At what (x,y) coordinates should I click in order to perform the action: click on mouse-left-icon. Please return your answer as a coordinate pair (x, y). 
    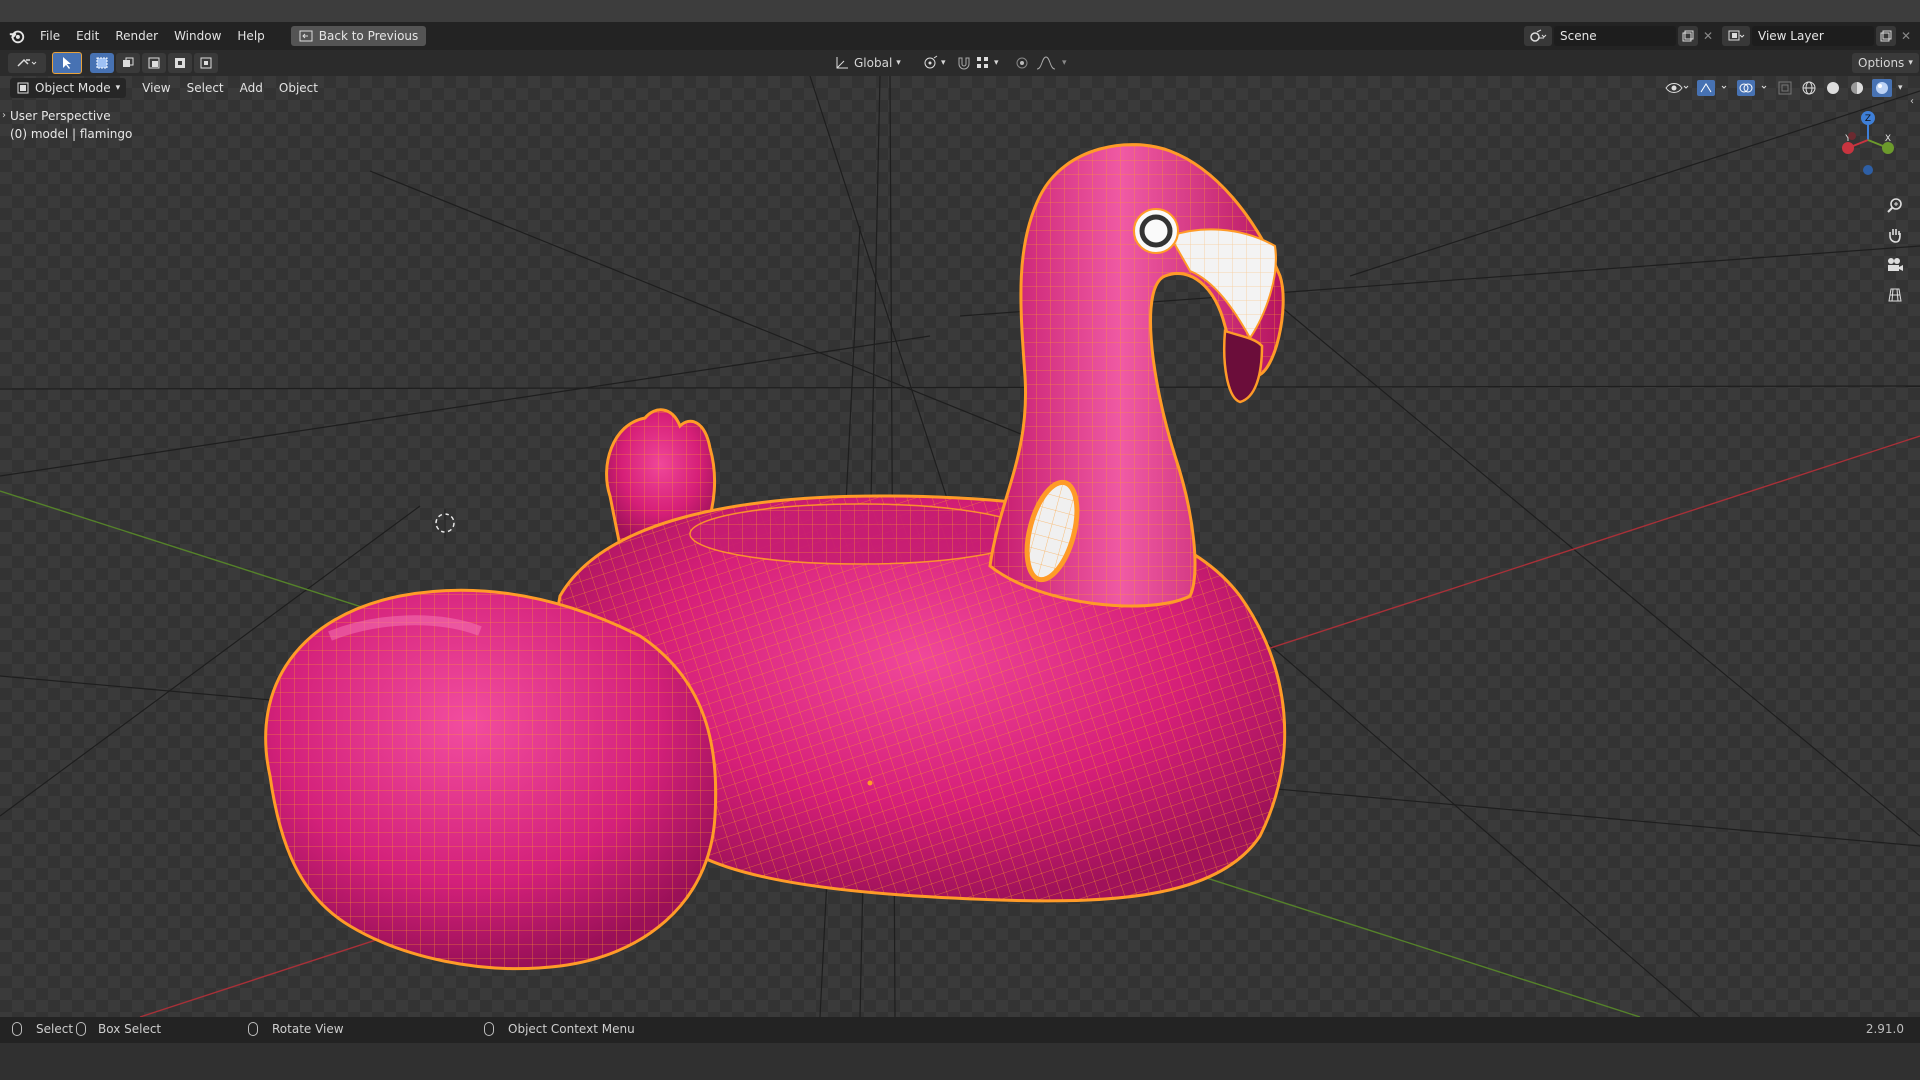
    Looking at the image, I should click on (17, 1029).